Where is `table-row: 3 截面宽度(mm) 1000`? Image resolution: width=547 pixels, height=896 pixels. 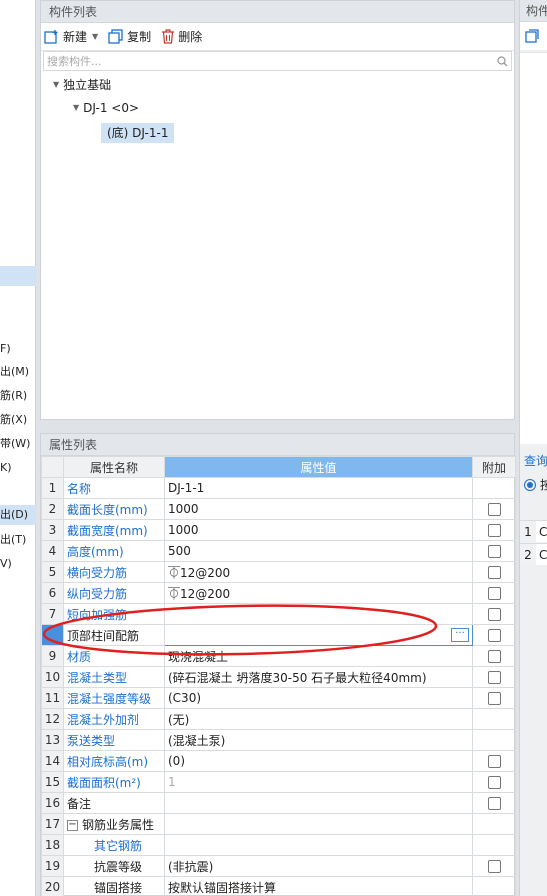
table-row: 3 截面宽度(mm) 1000 is located at coordinates (278, 530).